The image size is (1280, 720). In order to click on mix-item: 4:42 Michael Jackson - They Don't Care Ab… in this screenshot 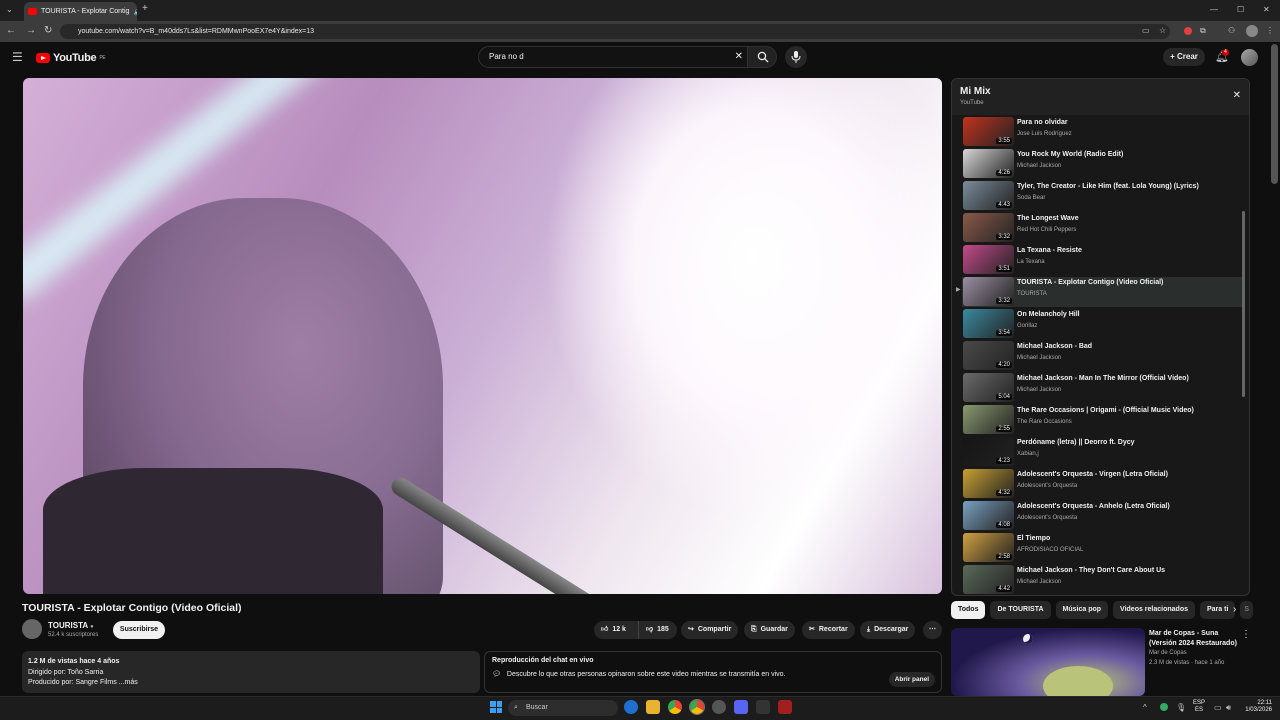, I will do `click(1102, 580)`.